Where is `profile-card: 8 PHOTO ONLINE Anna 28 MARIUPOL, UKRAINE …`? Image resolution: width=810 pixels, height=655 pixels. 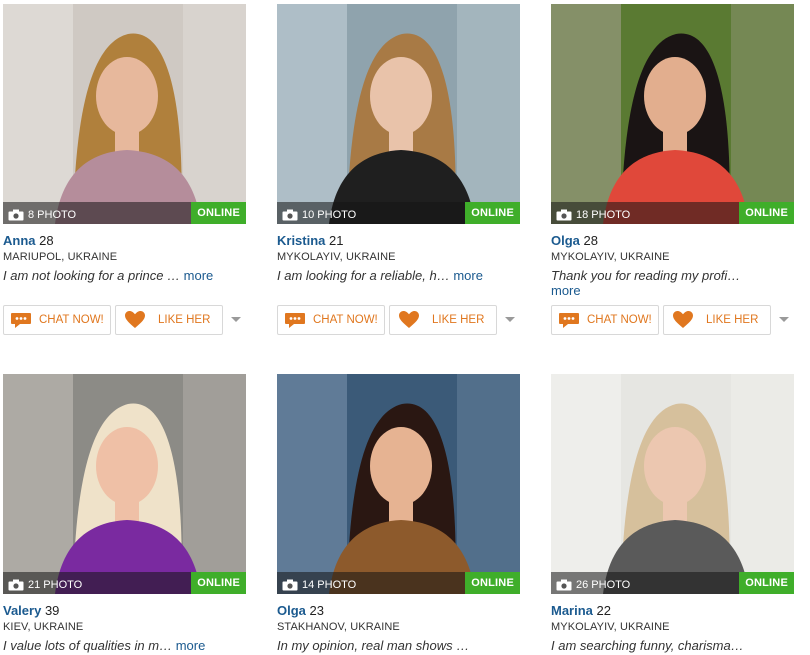 profile-card: 8 PHOTO ONLINE Anna 28 MARIUPOL, UKRAINE … is located at coordinates (124, 143).